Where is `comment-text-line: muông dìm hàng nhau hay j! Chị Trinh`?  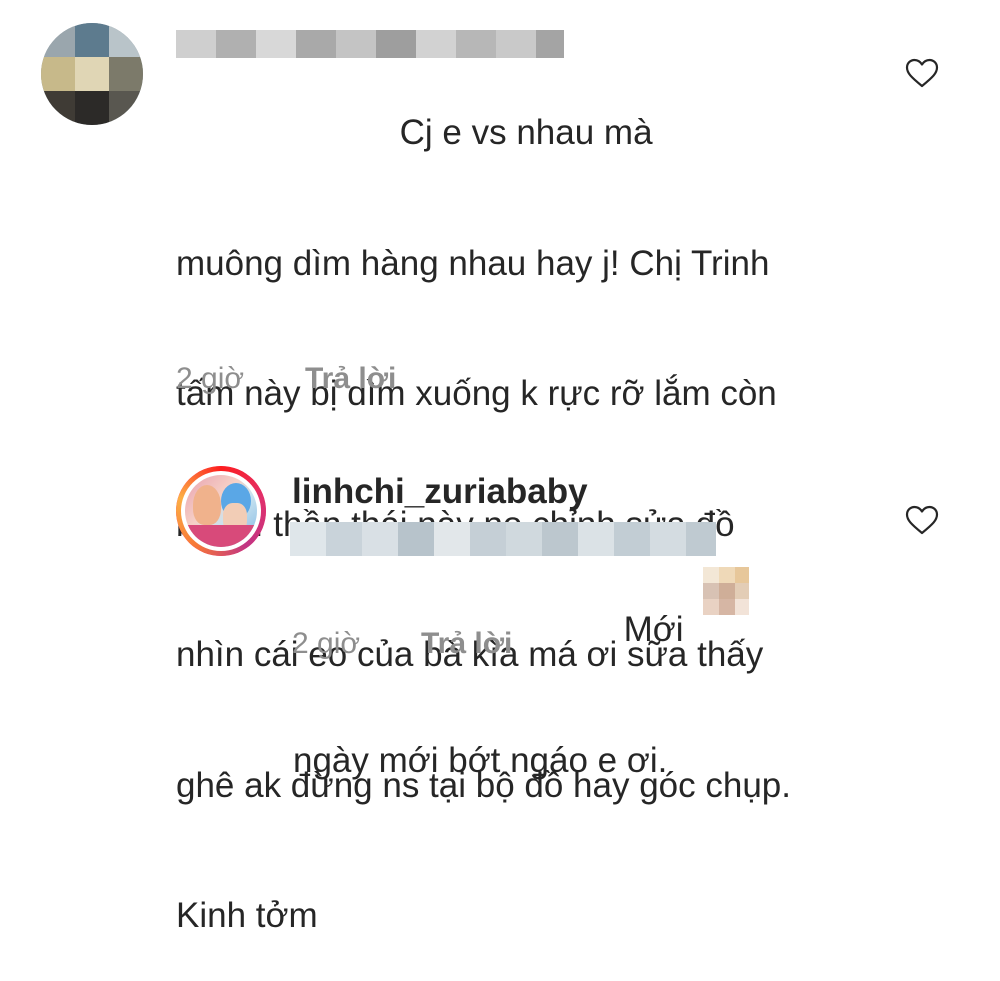 comment-text-line: muông dìm hàng nhau hay j! Chị Trinh is located at coordinates (473, 263).